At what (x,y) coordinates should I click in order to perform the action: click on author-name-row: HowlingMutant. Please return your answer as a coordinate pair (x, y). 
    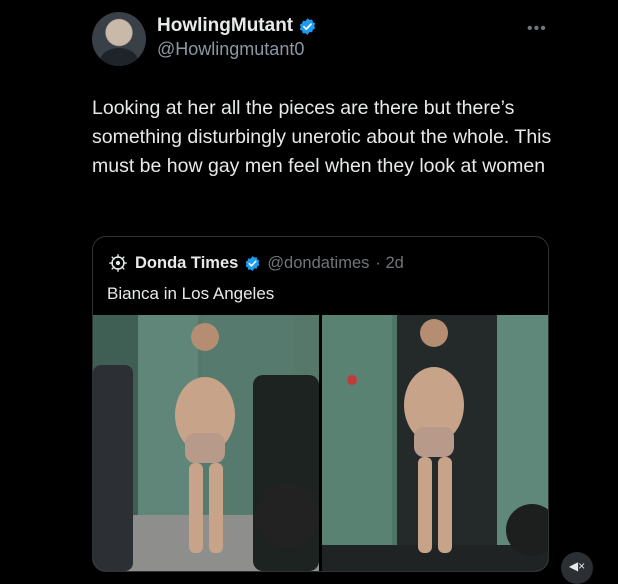
    Looking at the image, I should click on (237, 26).